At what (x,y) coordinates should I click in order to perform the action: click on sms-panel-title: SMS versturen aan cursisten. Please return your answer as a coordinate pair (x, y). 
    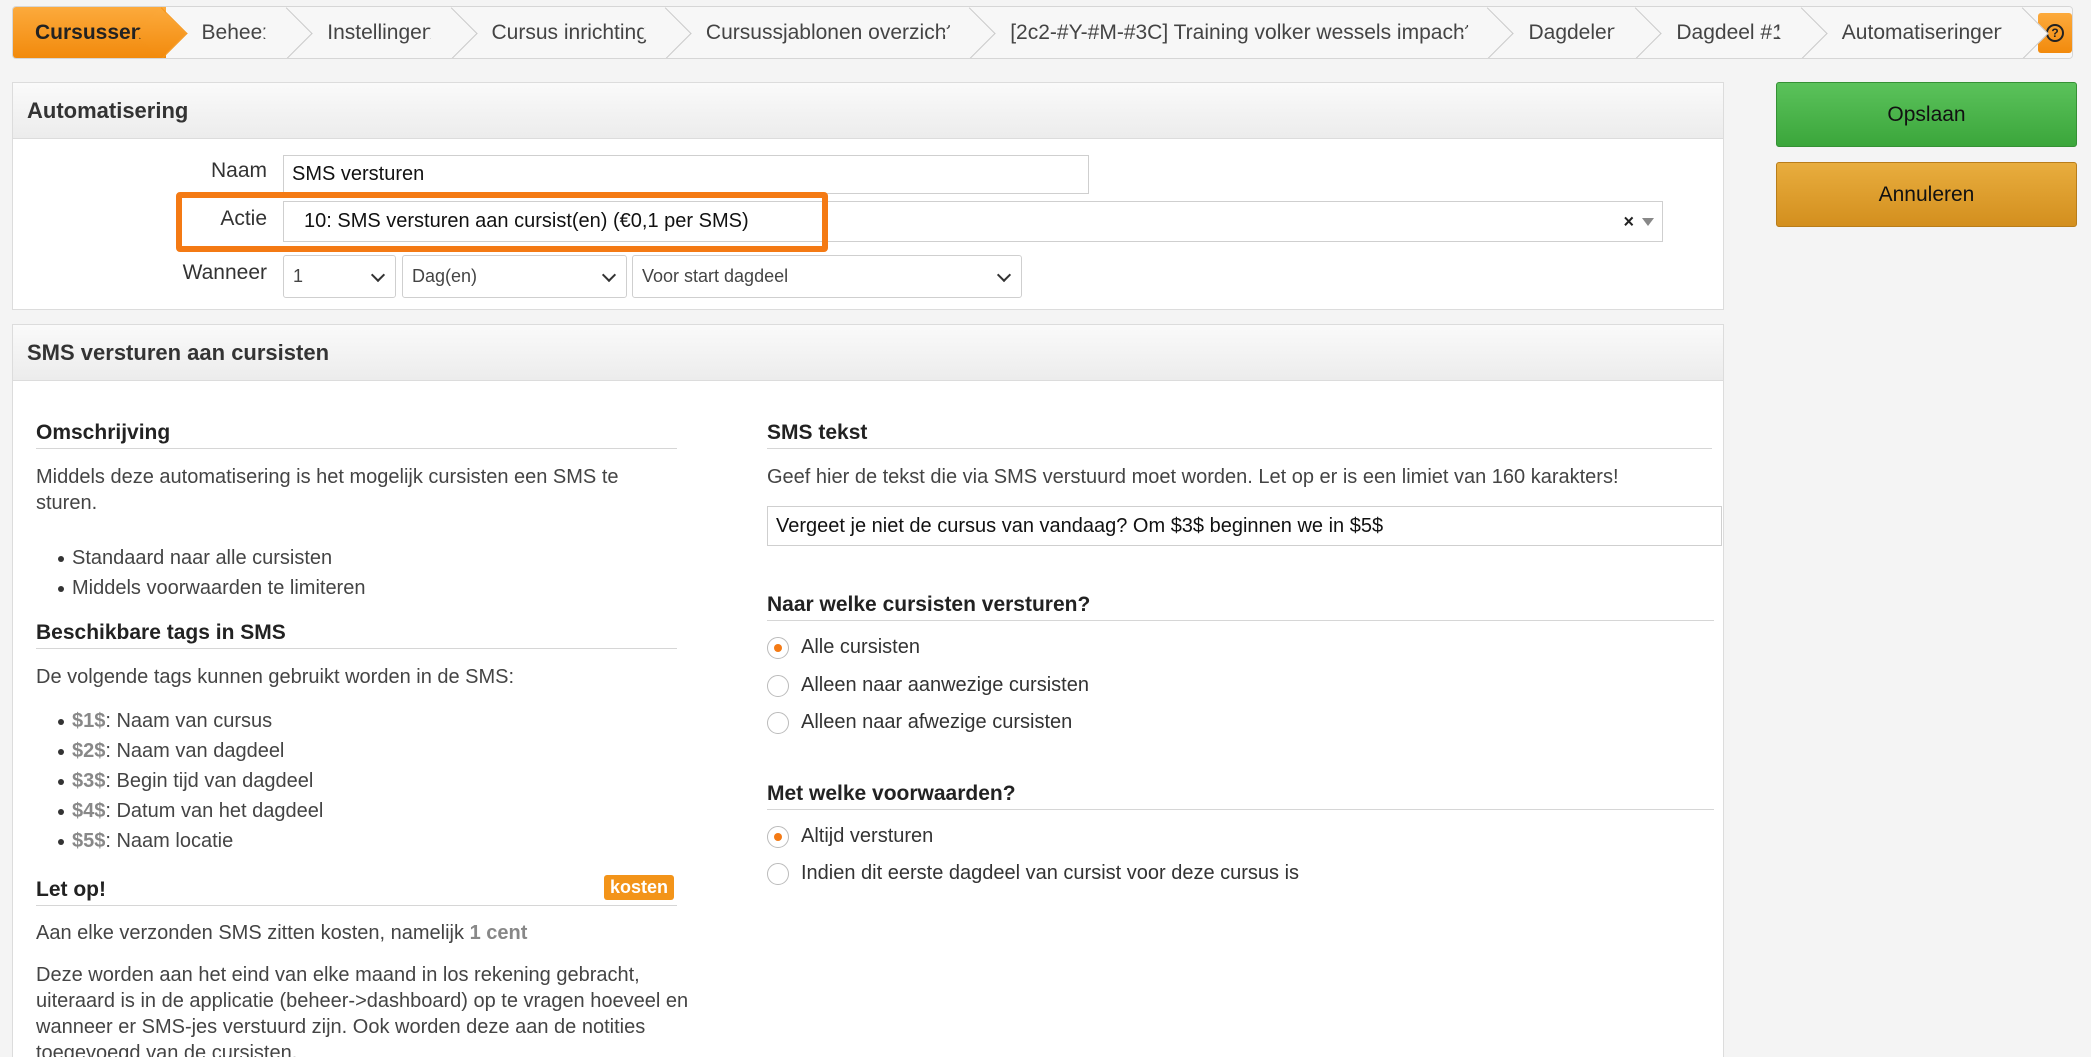
    Looking at the image, I should click on (868, 353).